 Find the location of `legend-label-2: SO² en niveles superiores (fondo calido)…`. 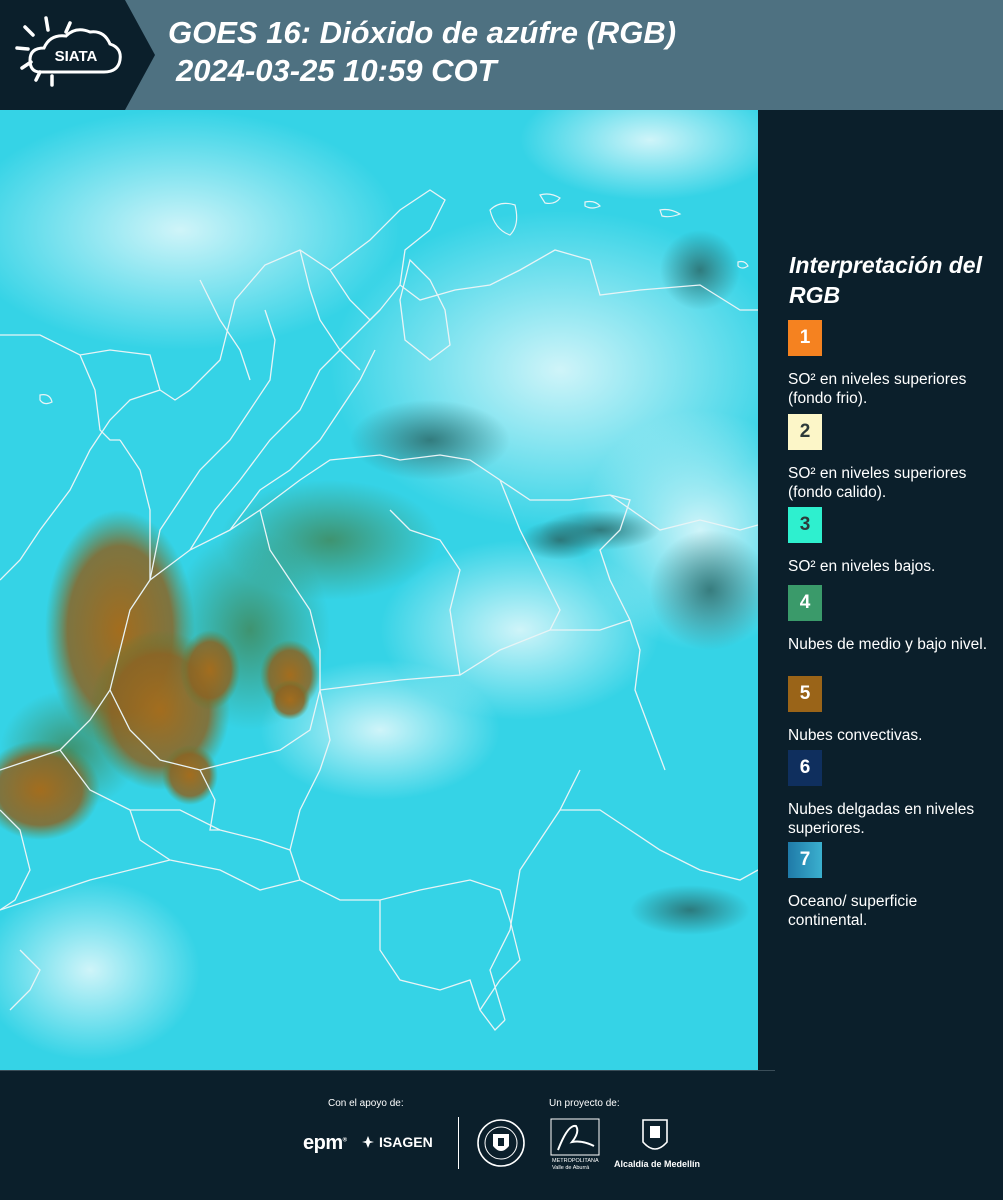

legend-label-2: SO² en niveles superiores (fondo calido)… is located at coordinates (877, 483).